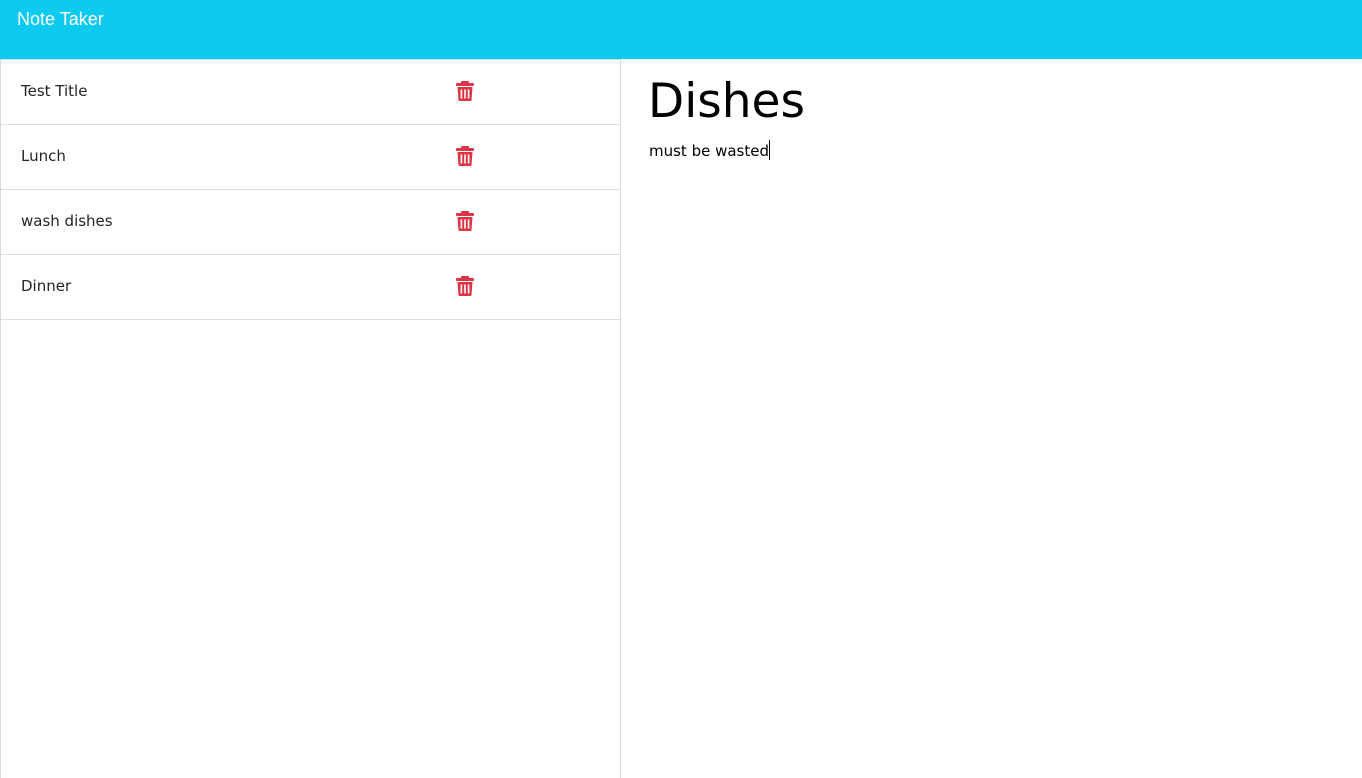 This screenshot has width=1362, height=778. What do you see at coordinates (60, 19) in the screenshot?
I see `navbar-brand: Note Taker` at bounding box center [60, 19].